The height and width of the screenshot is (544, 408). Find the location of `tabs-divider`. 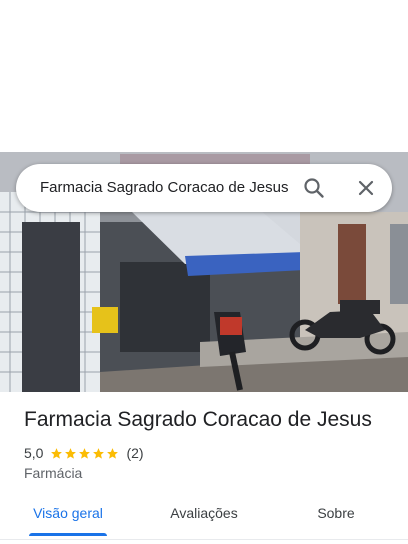

tabs-divider is located at coordinates (204, 539).